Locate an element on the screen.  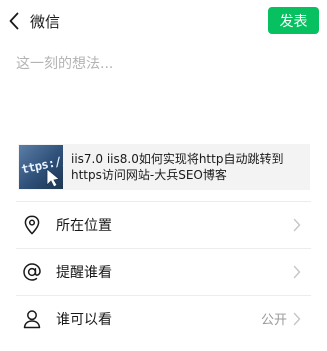
visibility-label: 谁可以看 is located at coordinates (84, 319).